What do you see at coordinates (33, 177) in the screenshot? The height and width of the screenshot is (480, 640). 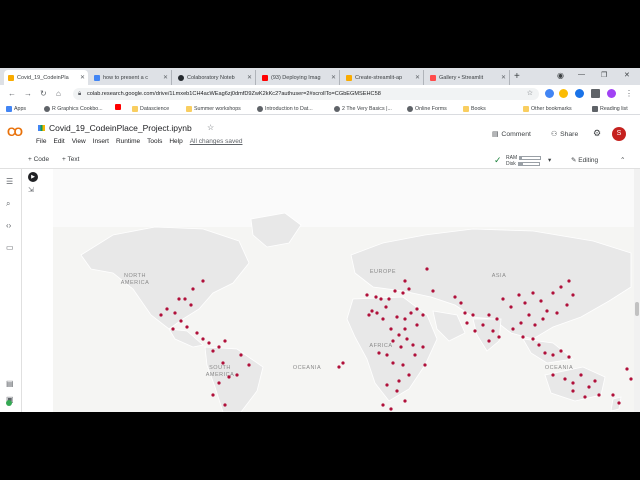 I see `run-cell-icon: ▶` at bounding box center [33, 177].